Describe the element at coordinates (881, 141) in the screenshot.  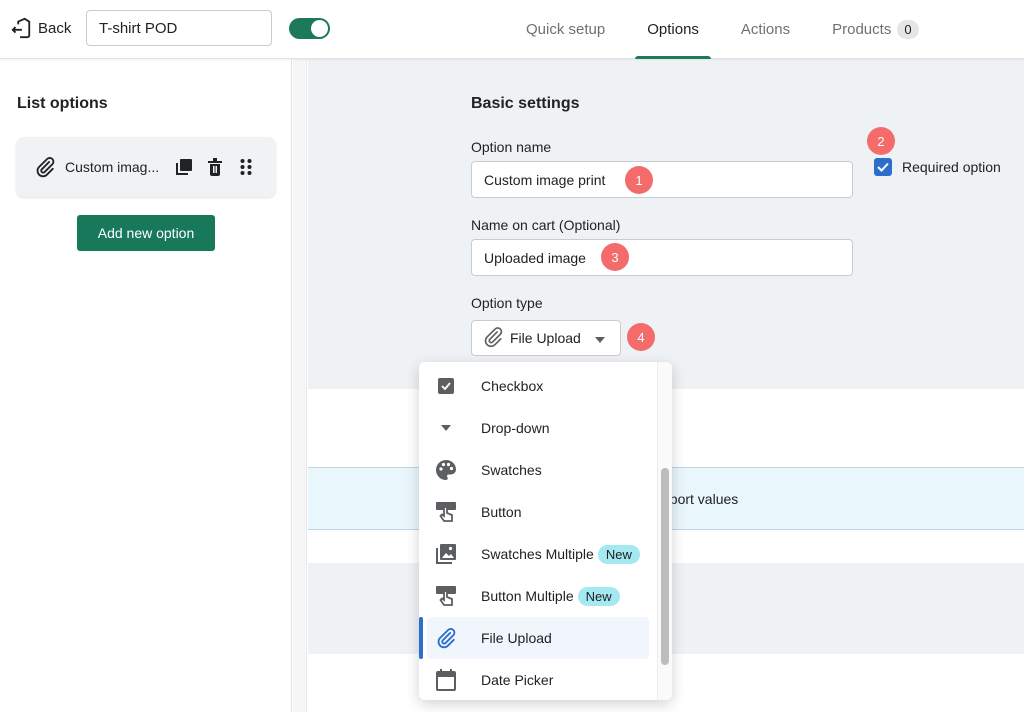
I see `annotation-marker-2: 2` at that location.